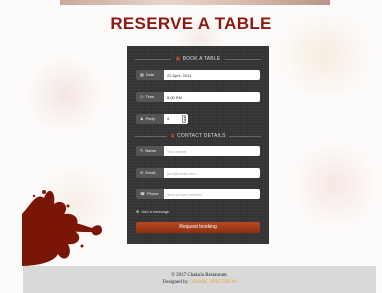  Describe the element at coordinates (142, 193) in the screenshot. I see `phone-icon: ☎` at that location.